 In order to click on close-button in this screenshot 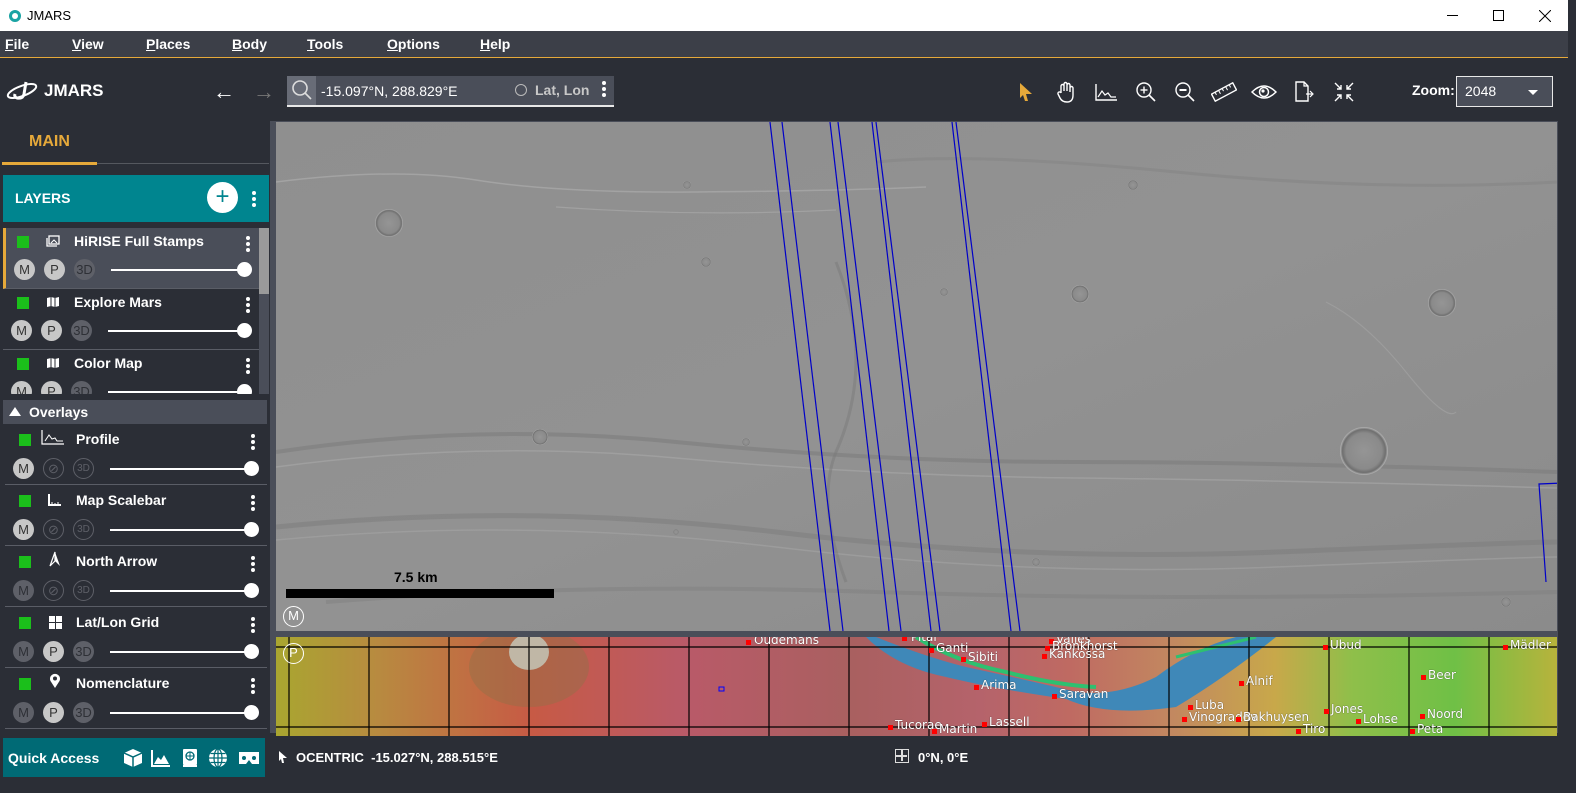, I will do `click(1544, 15)`.